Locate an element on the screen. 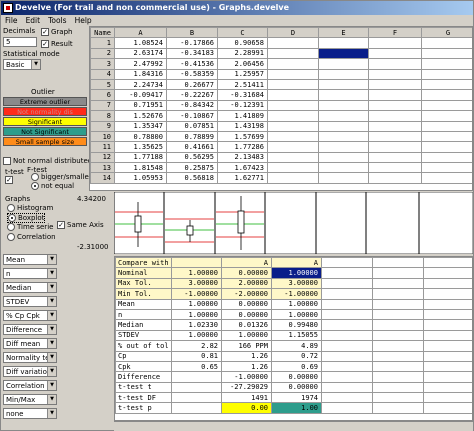 The height and width of the screenshot is (431, 474). data-cell: 1.35347 is located at coordinates (140, 126).